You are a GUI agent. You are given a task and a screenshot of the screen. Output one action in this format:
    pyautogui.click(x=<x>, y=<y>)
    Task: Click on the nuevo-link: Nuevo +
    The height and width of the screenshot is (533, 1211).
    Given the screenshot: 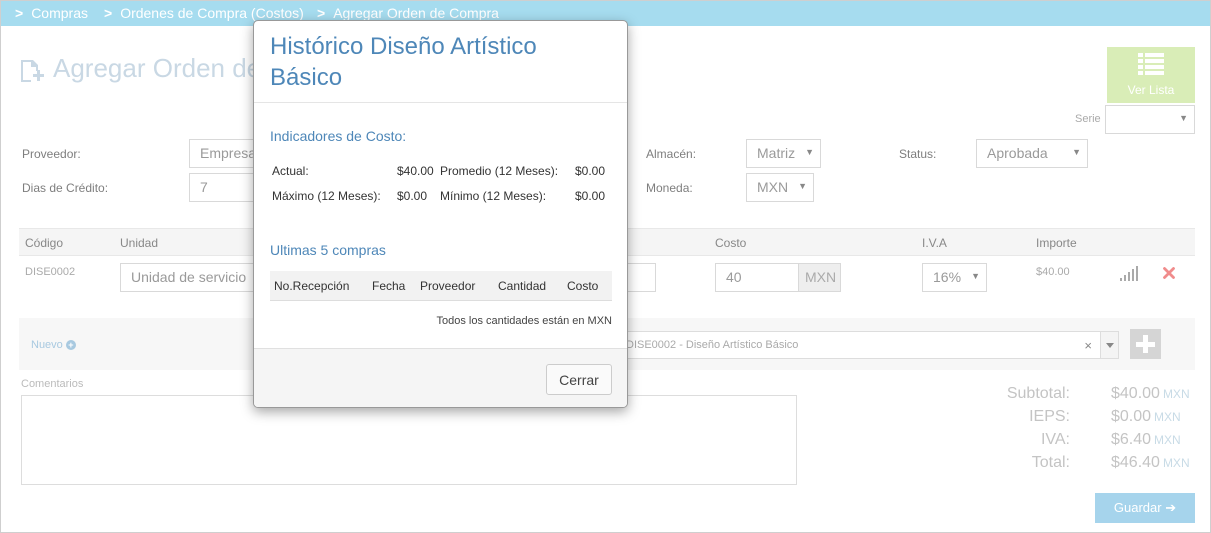 What is the action you would take?
    pyautogui.click(x=53, y=345)
    